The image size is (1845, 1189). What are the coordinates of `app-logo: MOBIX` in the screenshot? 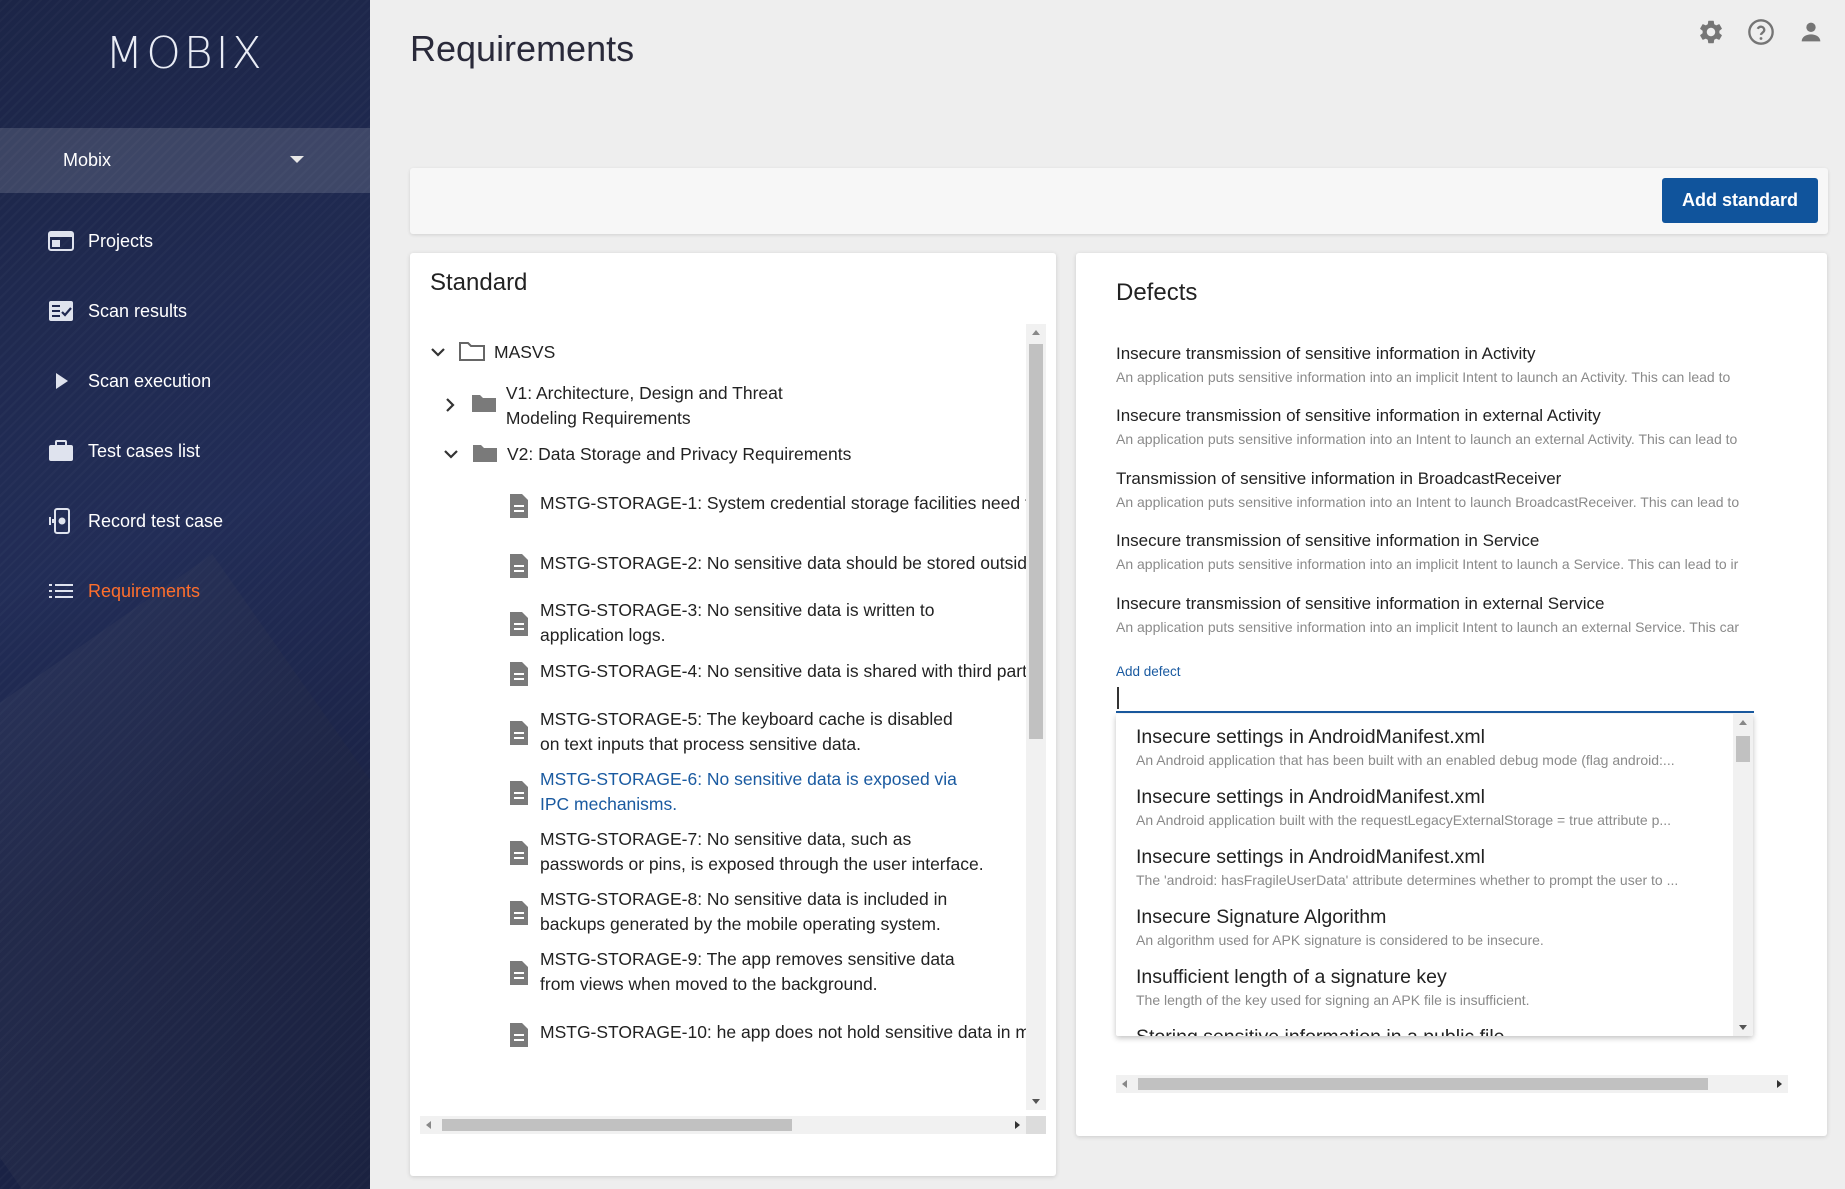 It's located at (185, 53).